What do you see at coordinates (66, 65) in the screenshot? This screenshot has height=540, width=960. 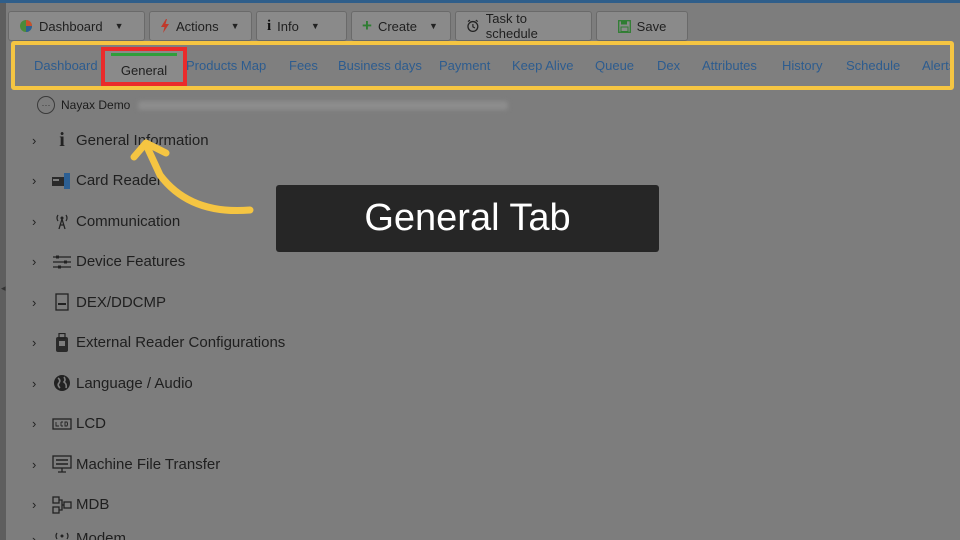 I see `tab-dashboard: Dashboard` at bounding box center [66, 65].